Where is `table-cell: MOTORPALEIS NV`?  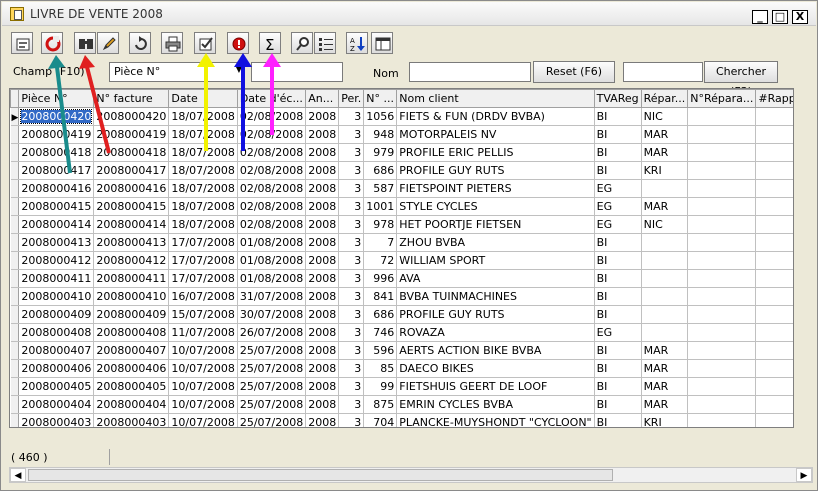
table-cell: MOTORPALEIS NV is located at coordinates (495, 134).